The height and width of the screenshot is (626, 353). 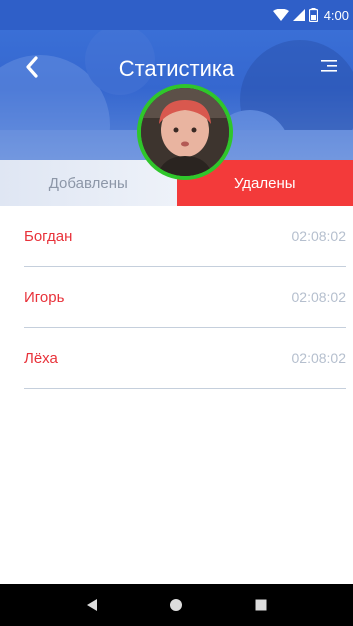 I want to click on home-circle-icon, so click(x=176, y=605).